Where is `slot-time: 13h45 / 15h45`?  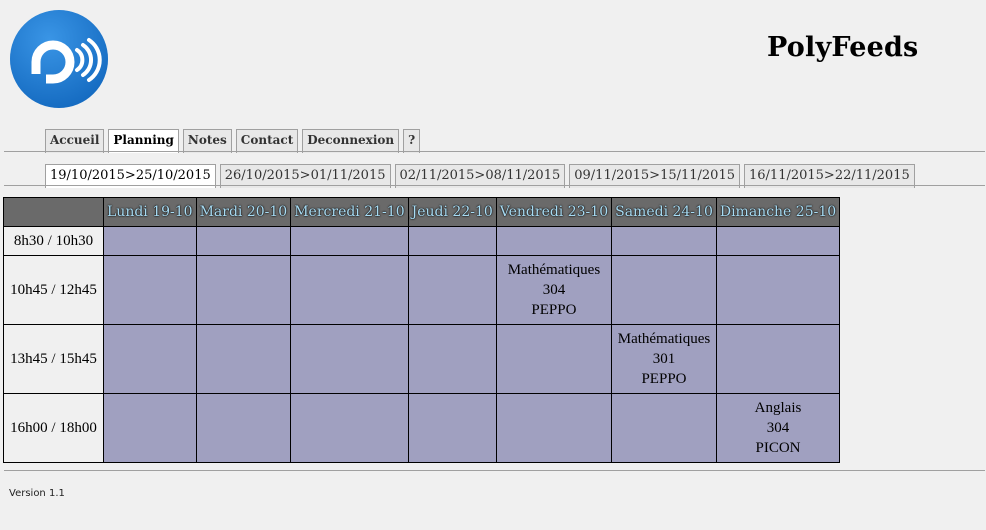
slot-time: 13h45 / 15h45 is located at coordinates (53, 359).